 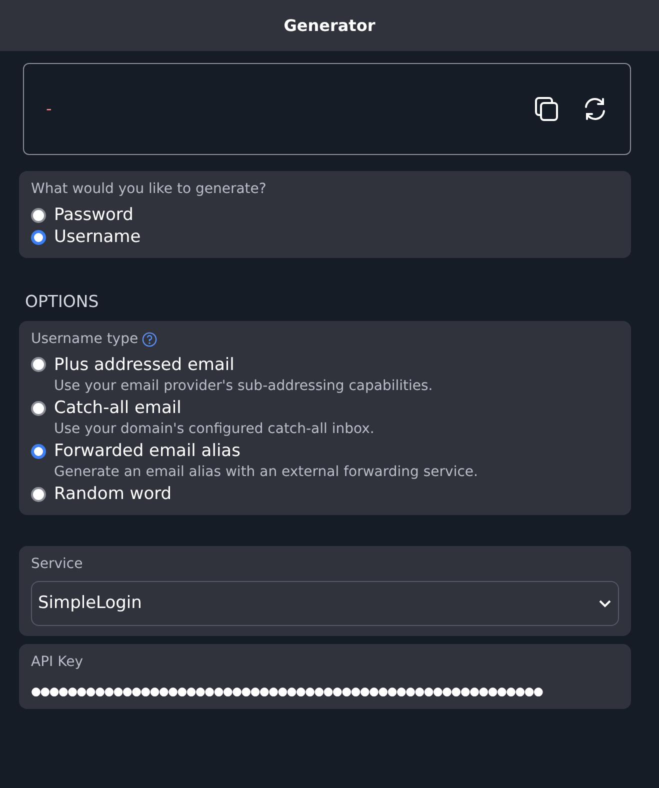 I want to click on section-heading: OPTIONS, so click(x=62, y=302).